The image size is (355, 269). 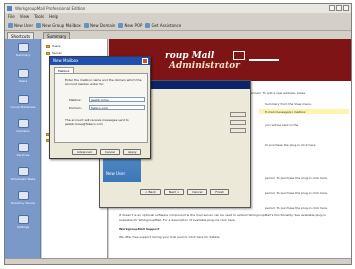 I want to click on status-bar, so click(x=178, y=261).